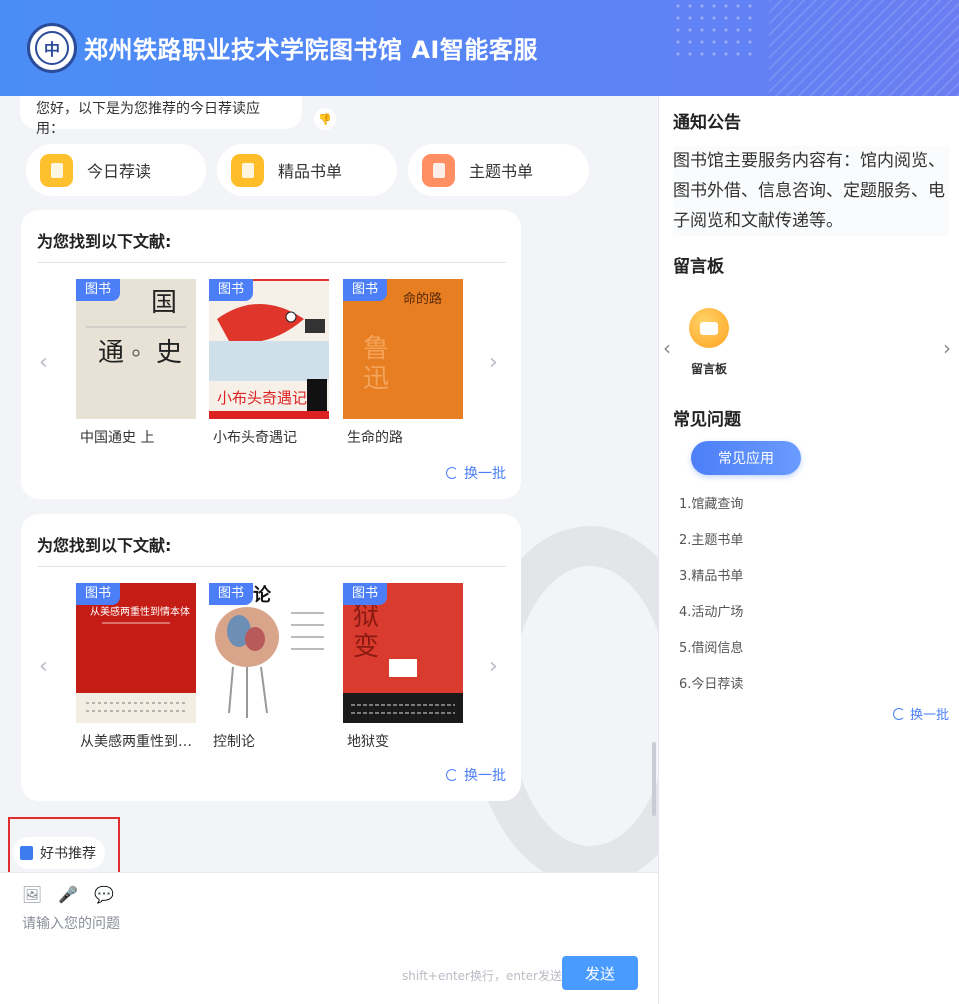  Describe the element at coordinates (403, 653) in the screenshot. I see `book-cover: 狱 变 图书` at that location.